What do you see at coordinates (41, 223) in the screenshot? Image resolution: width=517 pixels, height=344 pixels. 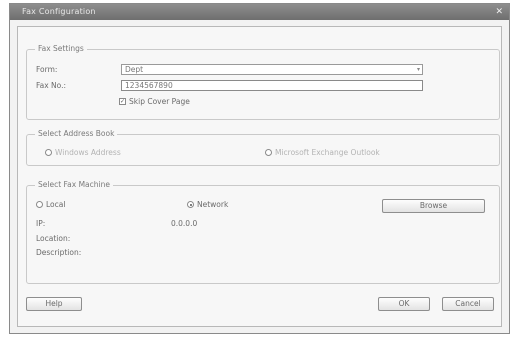 I see `ip-label: IP:` at bounding box center [41, 223].